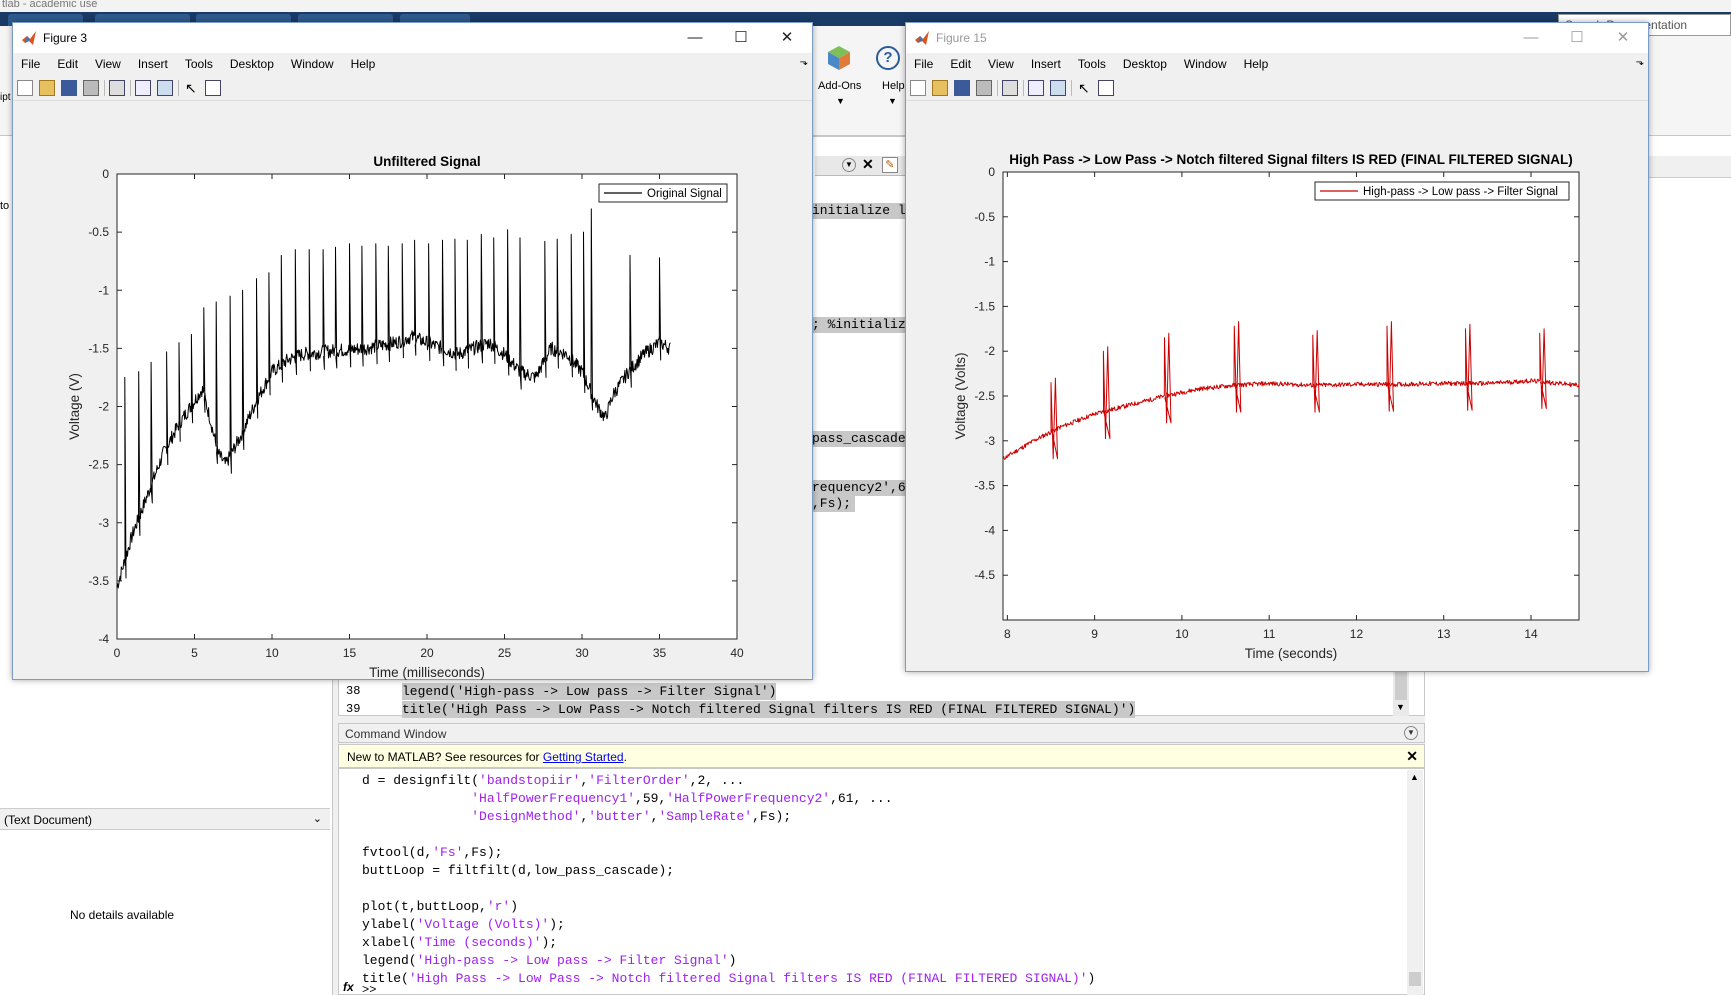 The height and width of the screenshot is (995, 1731). Describe the element at coordinates (861, 439) in the screenshot. I see `editor-code-fragment: pass_cascade` at that location.